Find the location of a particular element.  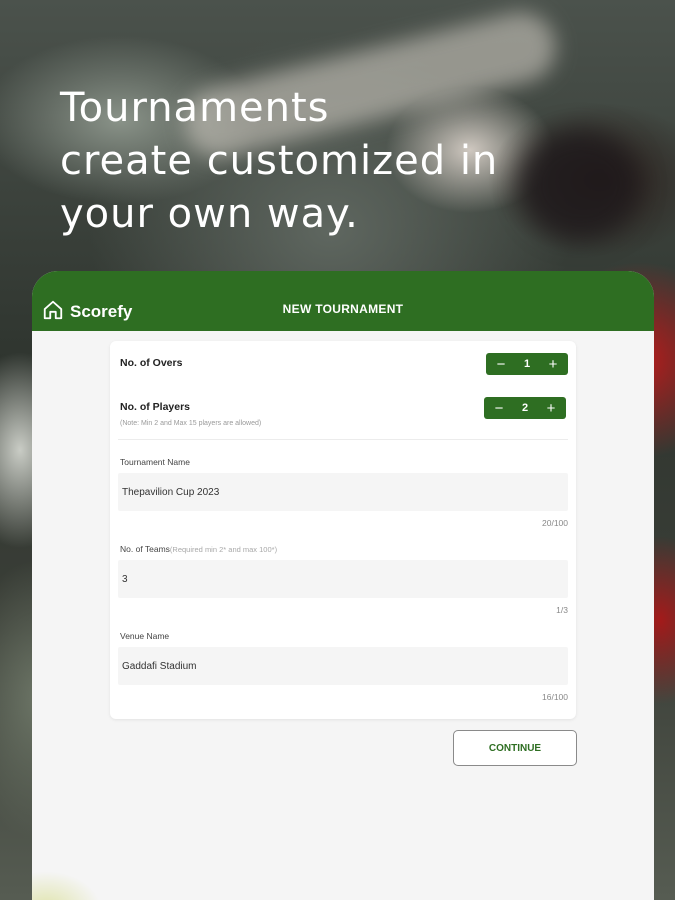

players-decrement-button: − is located at coordinates (499, 408).